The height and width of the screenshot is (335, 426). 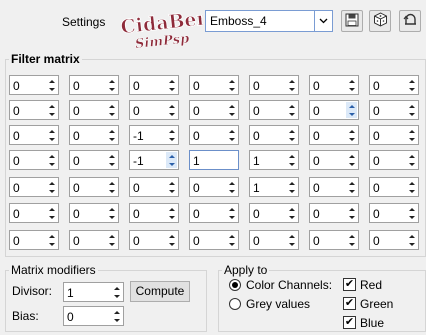 I want to click on bias-spinner: 0, so click(x=93, y=316).